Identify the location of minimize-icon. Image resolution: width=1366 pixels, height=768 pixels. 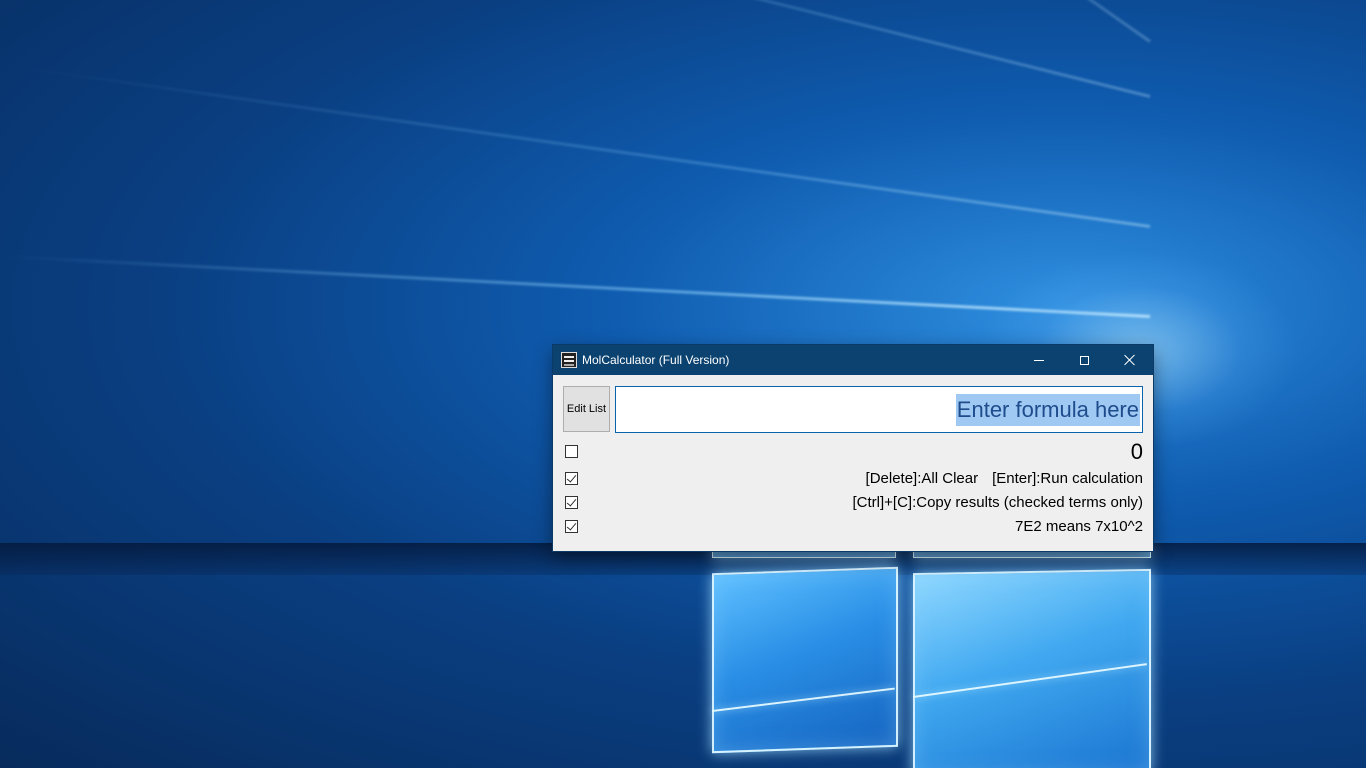
(1039, 360).